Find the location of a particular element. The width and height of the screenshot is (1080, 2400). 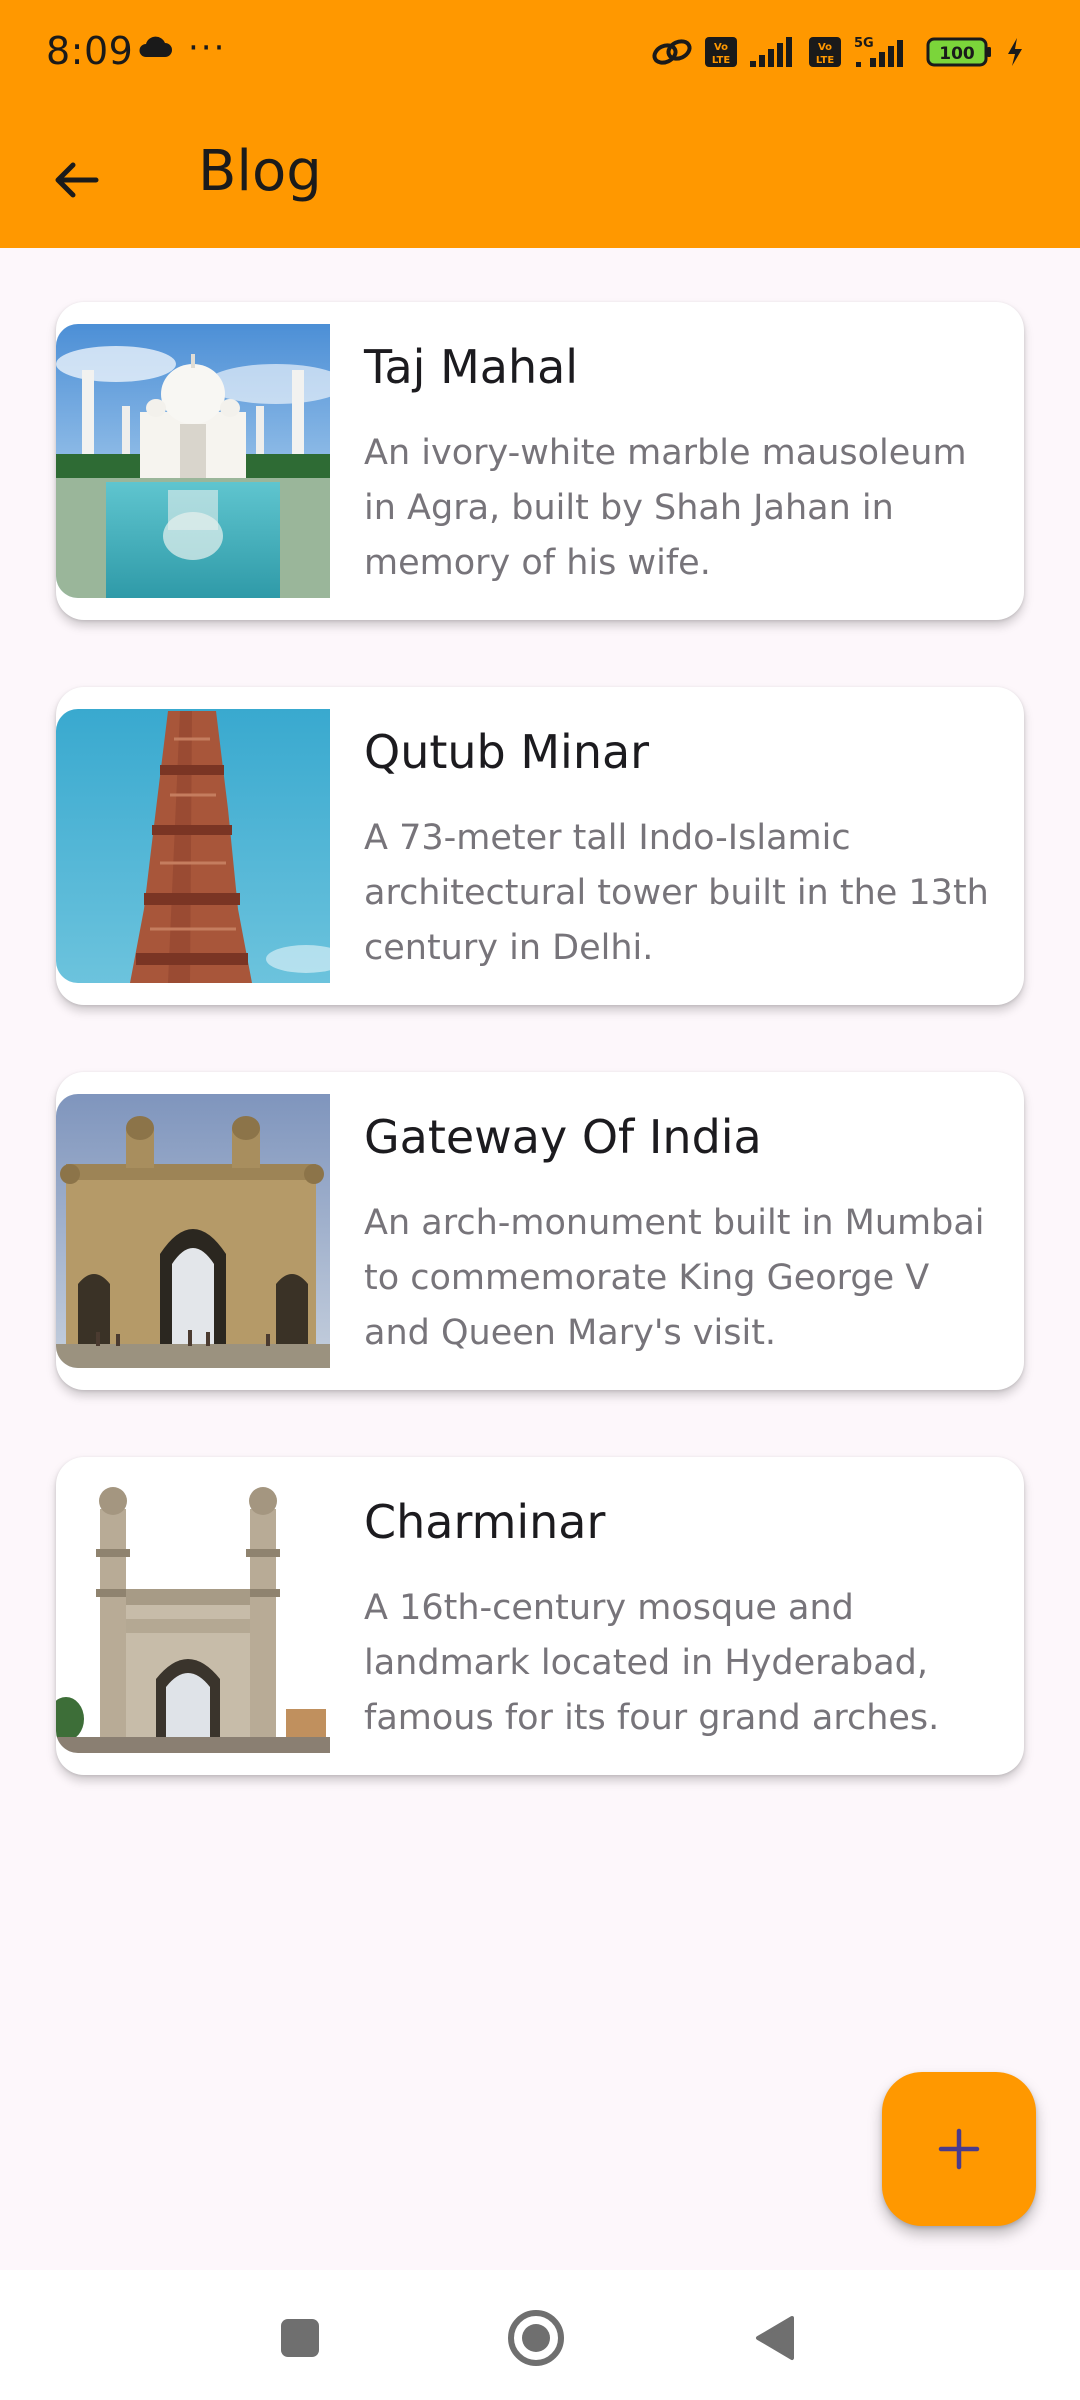

taj-mahal-image is located at coordinates (193, 461).